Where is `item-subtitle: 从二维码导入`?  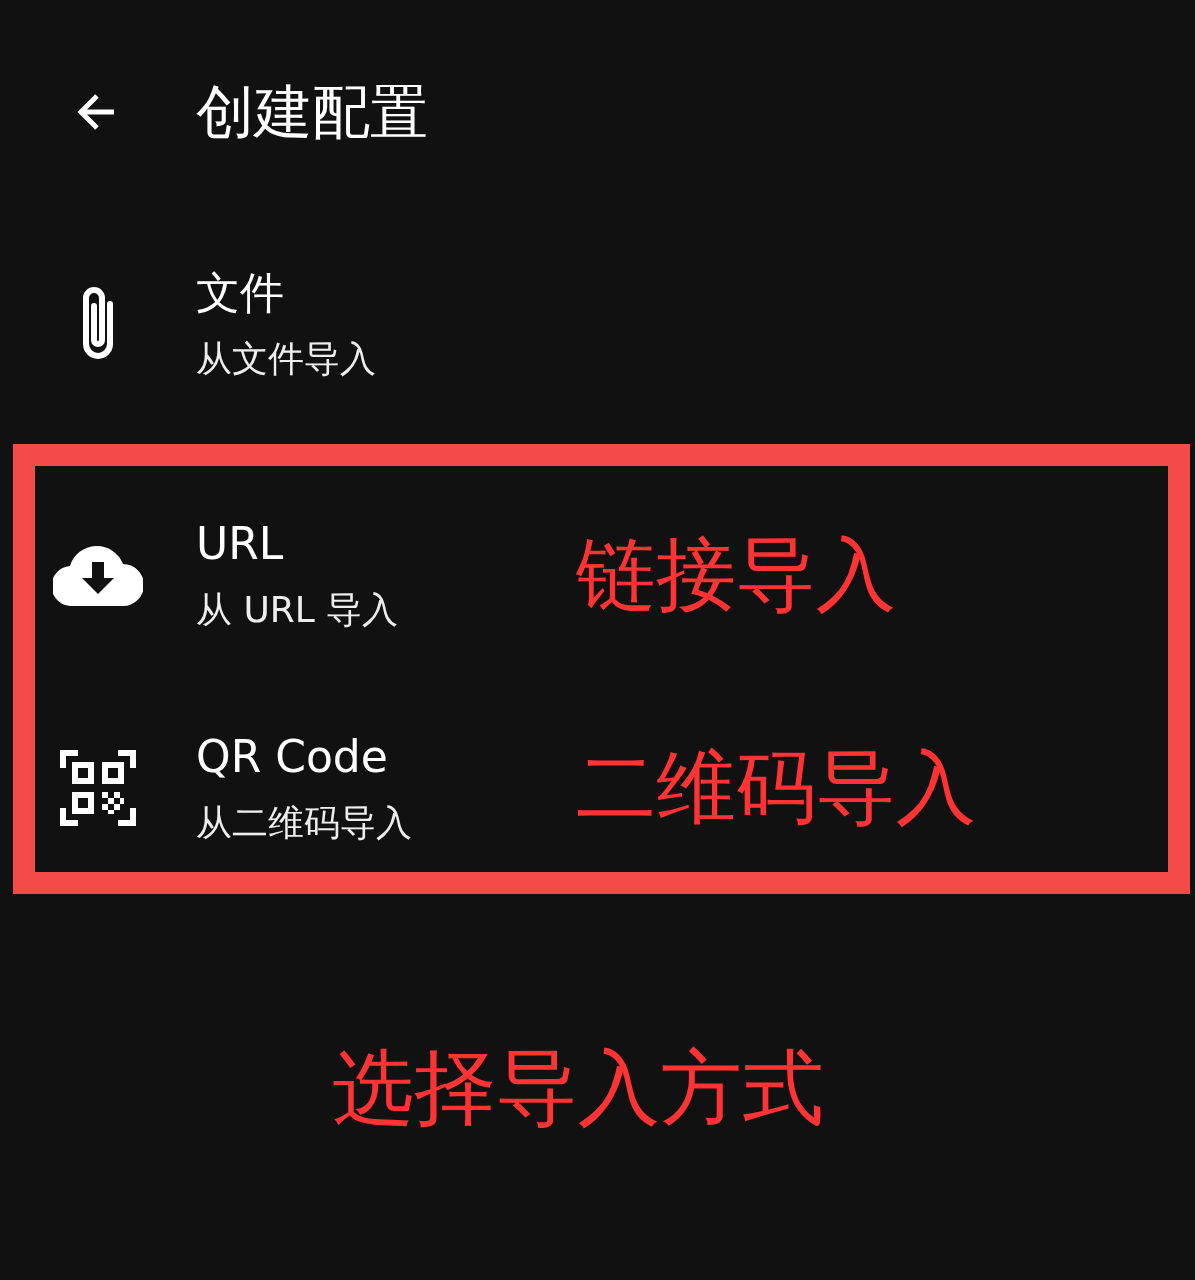 item-subtitle: 从二维码导入 is located at coordinates (304, 822).